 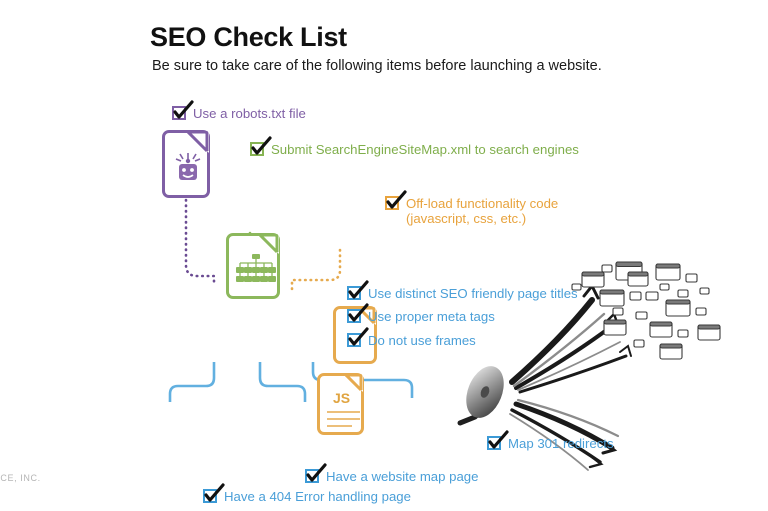 What do you see at coordinates (20, 478) in the screenshot?
I see `footer-watermark: LIANCE, INC.` at bounding box center [20, 478].